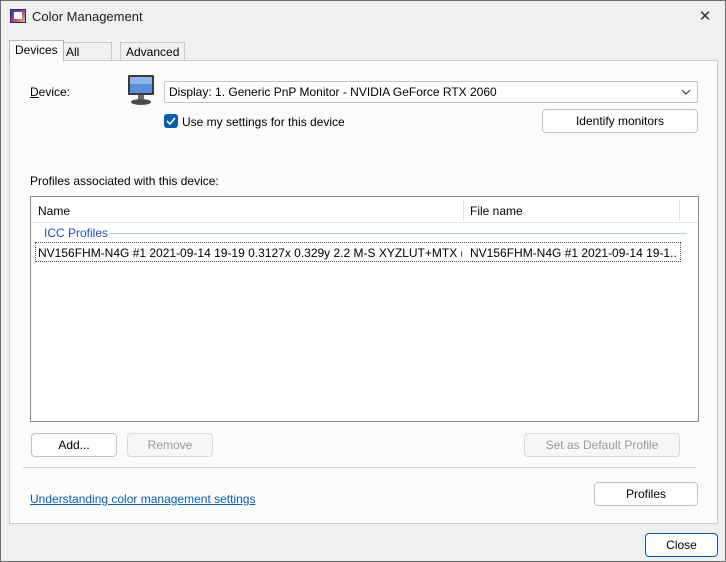 The image size is (726, 562). I want to click on monitor-icon, so click(141, 90).